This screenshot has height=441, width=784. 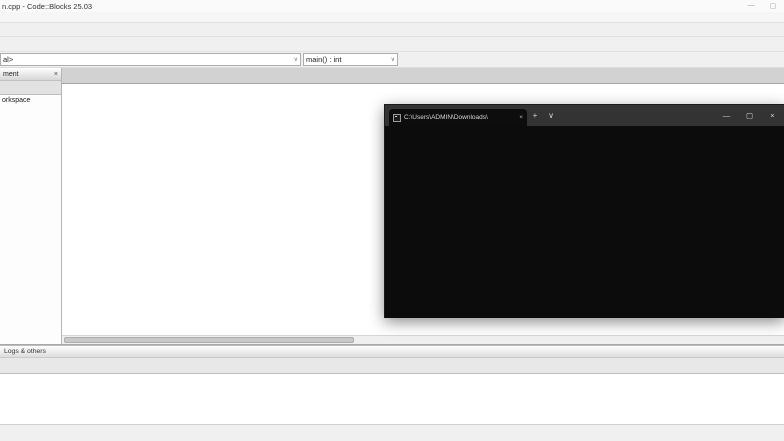 What do you see at coordinates (30, 88) in the screenshot?
I see `management-tabs` at bounding box center [30, 88].